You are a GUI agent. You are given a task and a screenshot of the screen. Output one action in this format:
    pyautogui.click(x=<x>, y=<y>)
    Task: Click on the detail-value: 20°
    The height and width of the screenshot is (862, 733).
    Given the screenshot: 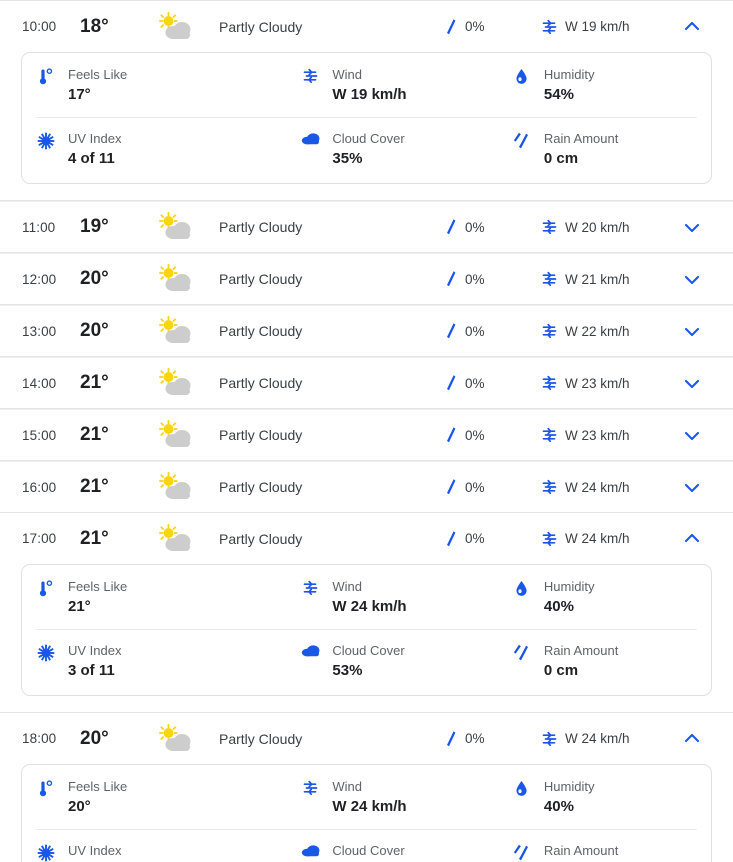 What is the action you would take?
    pyautogui.click(x=79, y=806)
    